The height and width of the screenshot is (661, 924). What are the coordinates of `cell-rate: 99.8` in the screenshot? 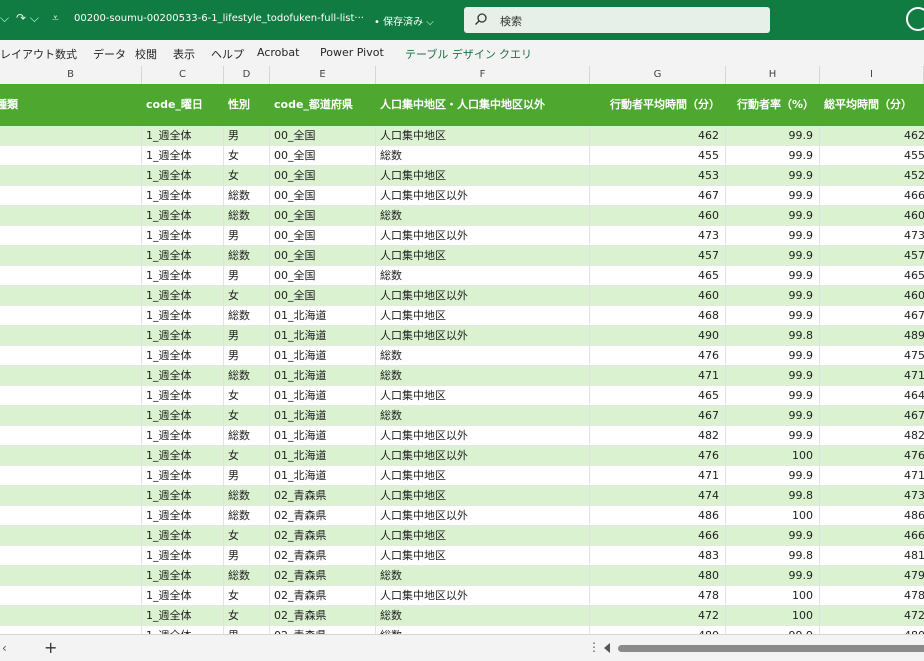 It's located at (773, 496).